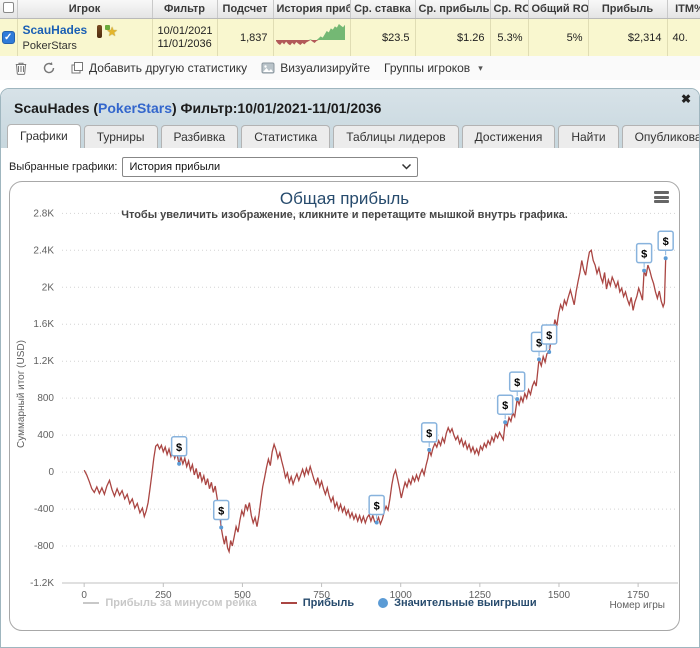  What do you see at coordinates (558, 9) in the screenshot?
I see `col-total-roi: Общий ROI` at bounding box center [558, 9].